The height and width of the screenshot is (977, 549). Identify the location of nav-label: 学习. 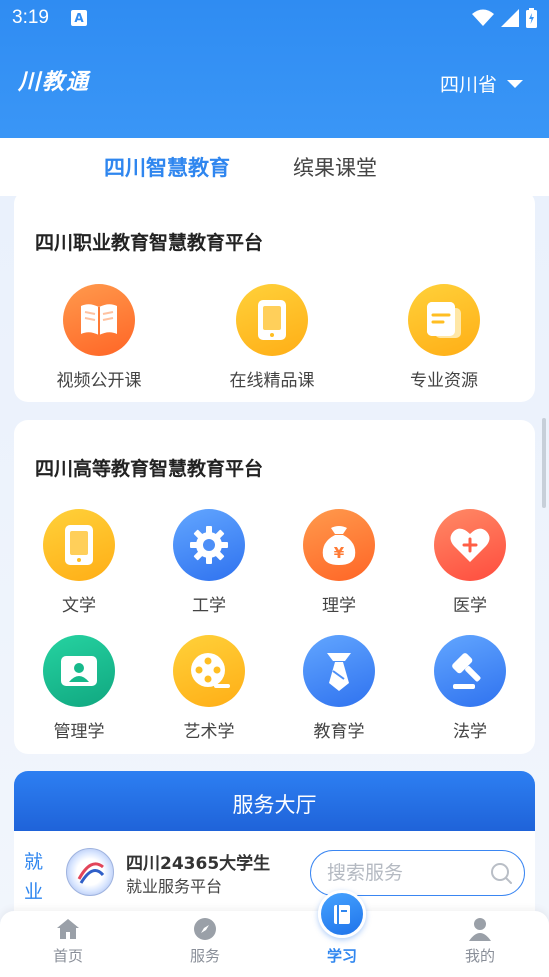
(341, 956).